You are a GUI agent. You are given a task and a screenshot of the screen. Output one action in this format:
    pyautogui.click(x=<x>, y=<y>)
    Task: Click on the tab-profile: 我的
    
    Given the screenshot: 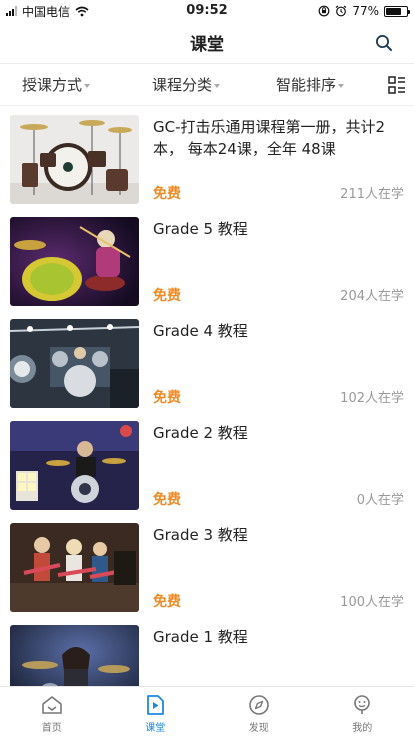 What is the action you would take?
    pyautogui.click(x=362, y=711)
    